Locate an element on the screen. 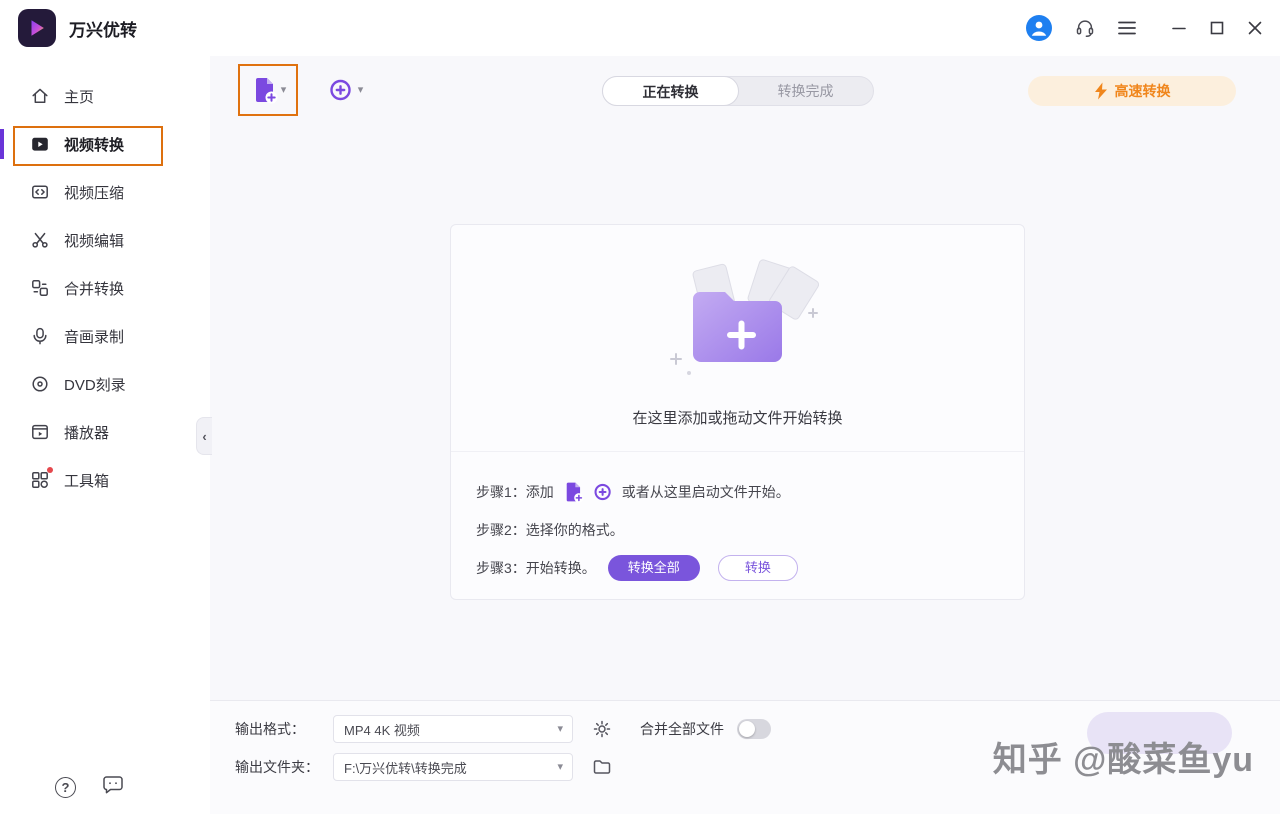 The height and width of the screenshot is (814, 1280). titlebar: 万兴优转 is located at coordinates (640, 28).